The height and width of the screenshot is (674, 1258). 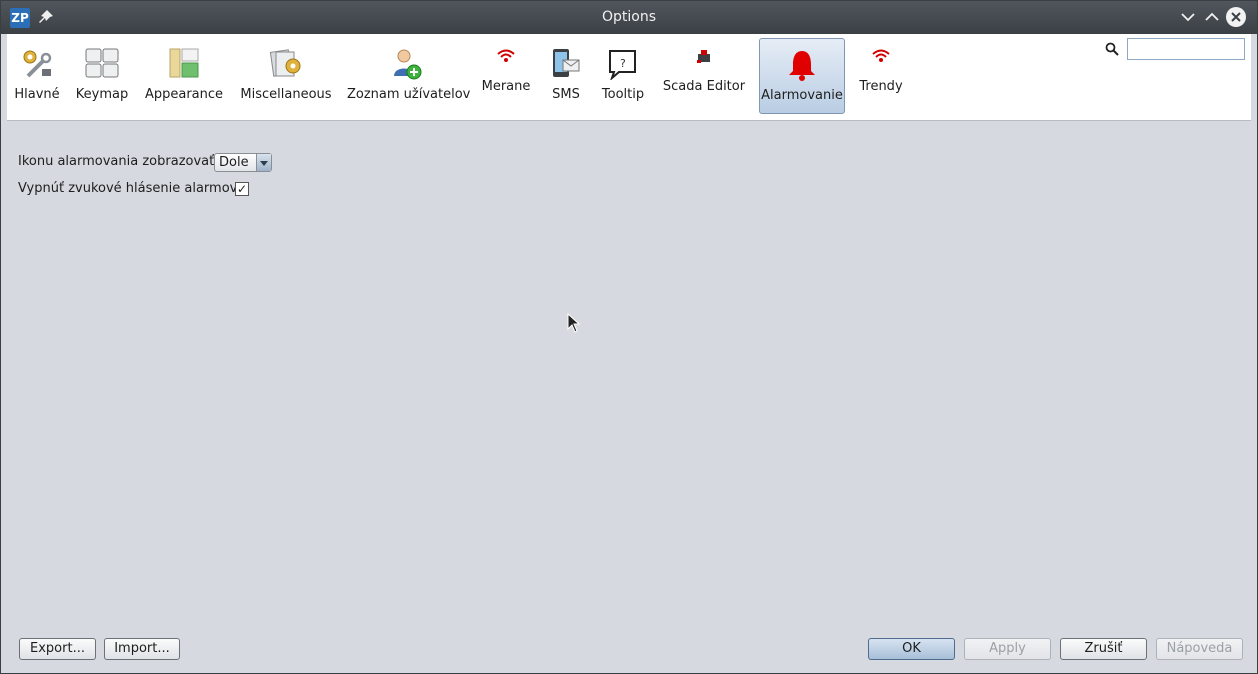 I want to click on category-merane: Merane, so click(x=506, y=76).